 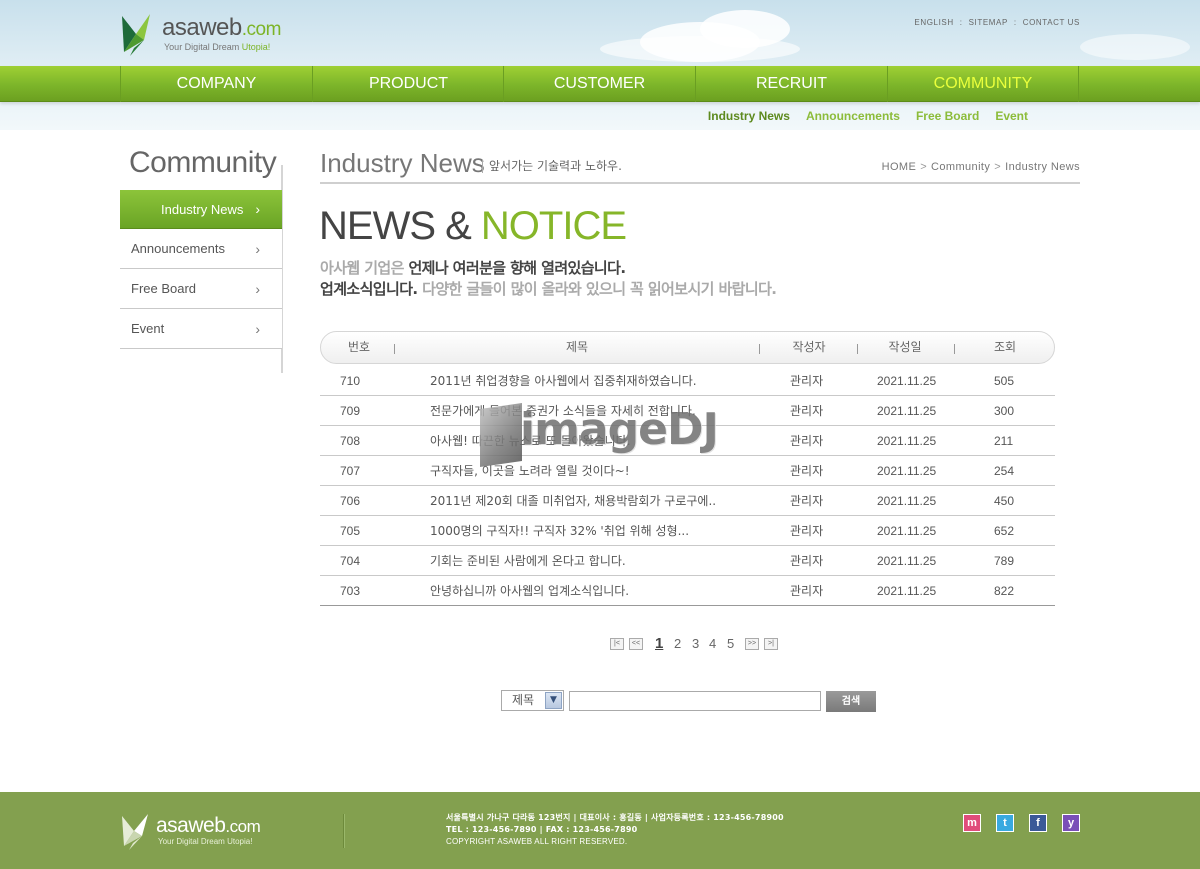 I want to click on cell-title-link: 2011년 제20회 대졸 미취업자, 채용박람회가 구로구에.., so click(x=595, y=501).